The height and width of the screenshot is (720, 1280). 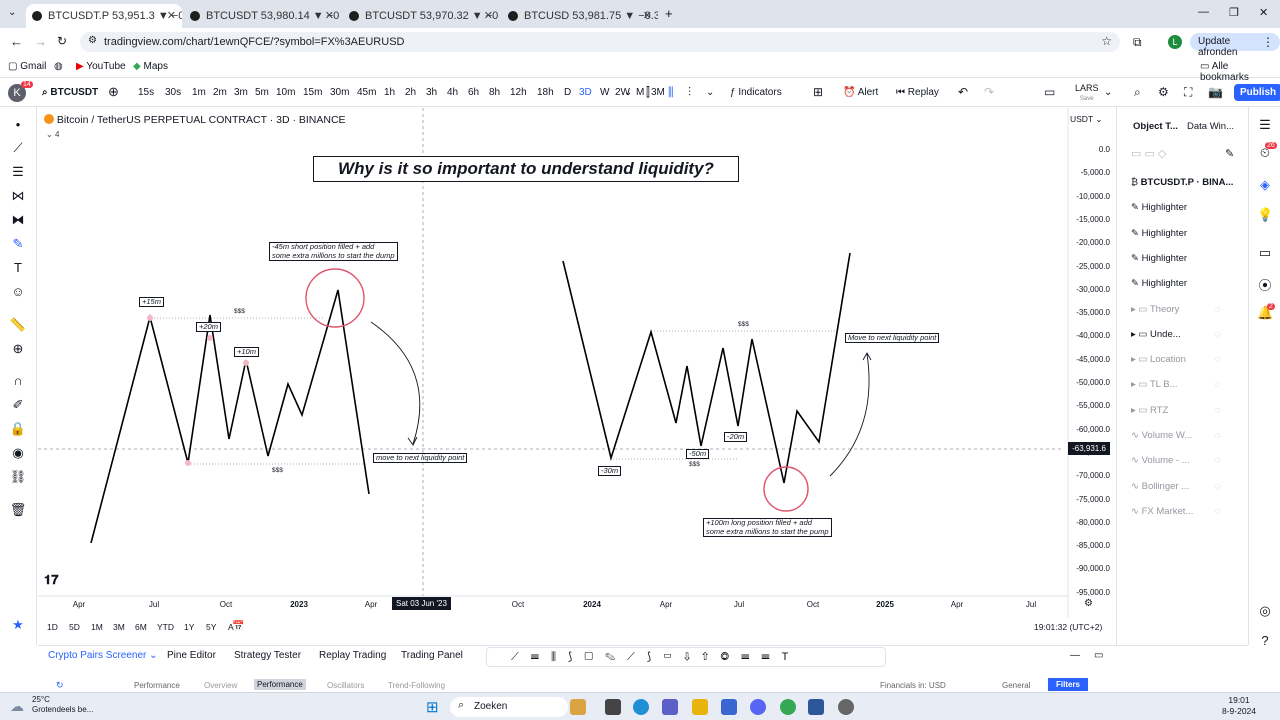 I want to click on minimize-panel-icon: —, so click(x=1075, y=655).